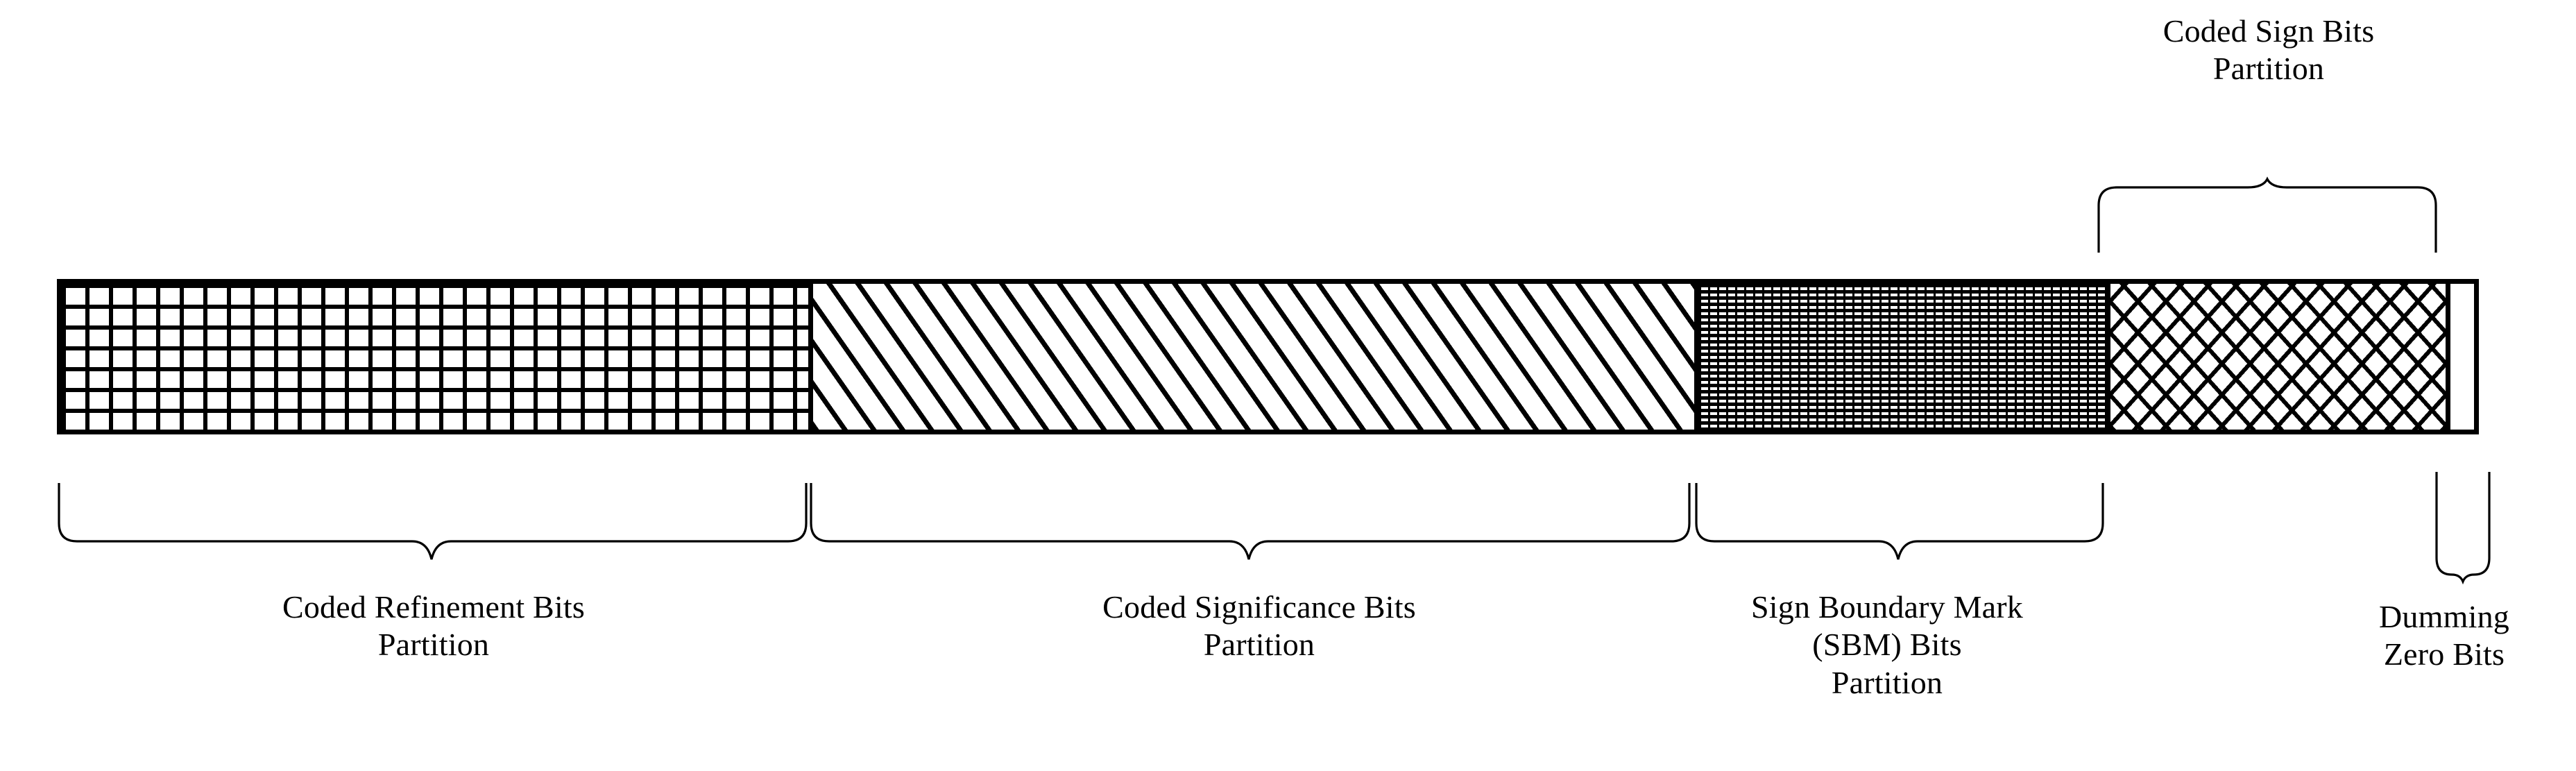 The image size is (2576, 771). Describe the element at coordinates (2444, 635) in the screenshot. I see `label-dumming-zero-bits: Dumming Zero Bits` at that location.